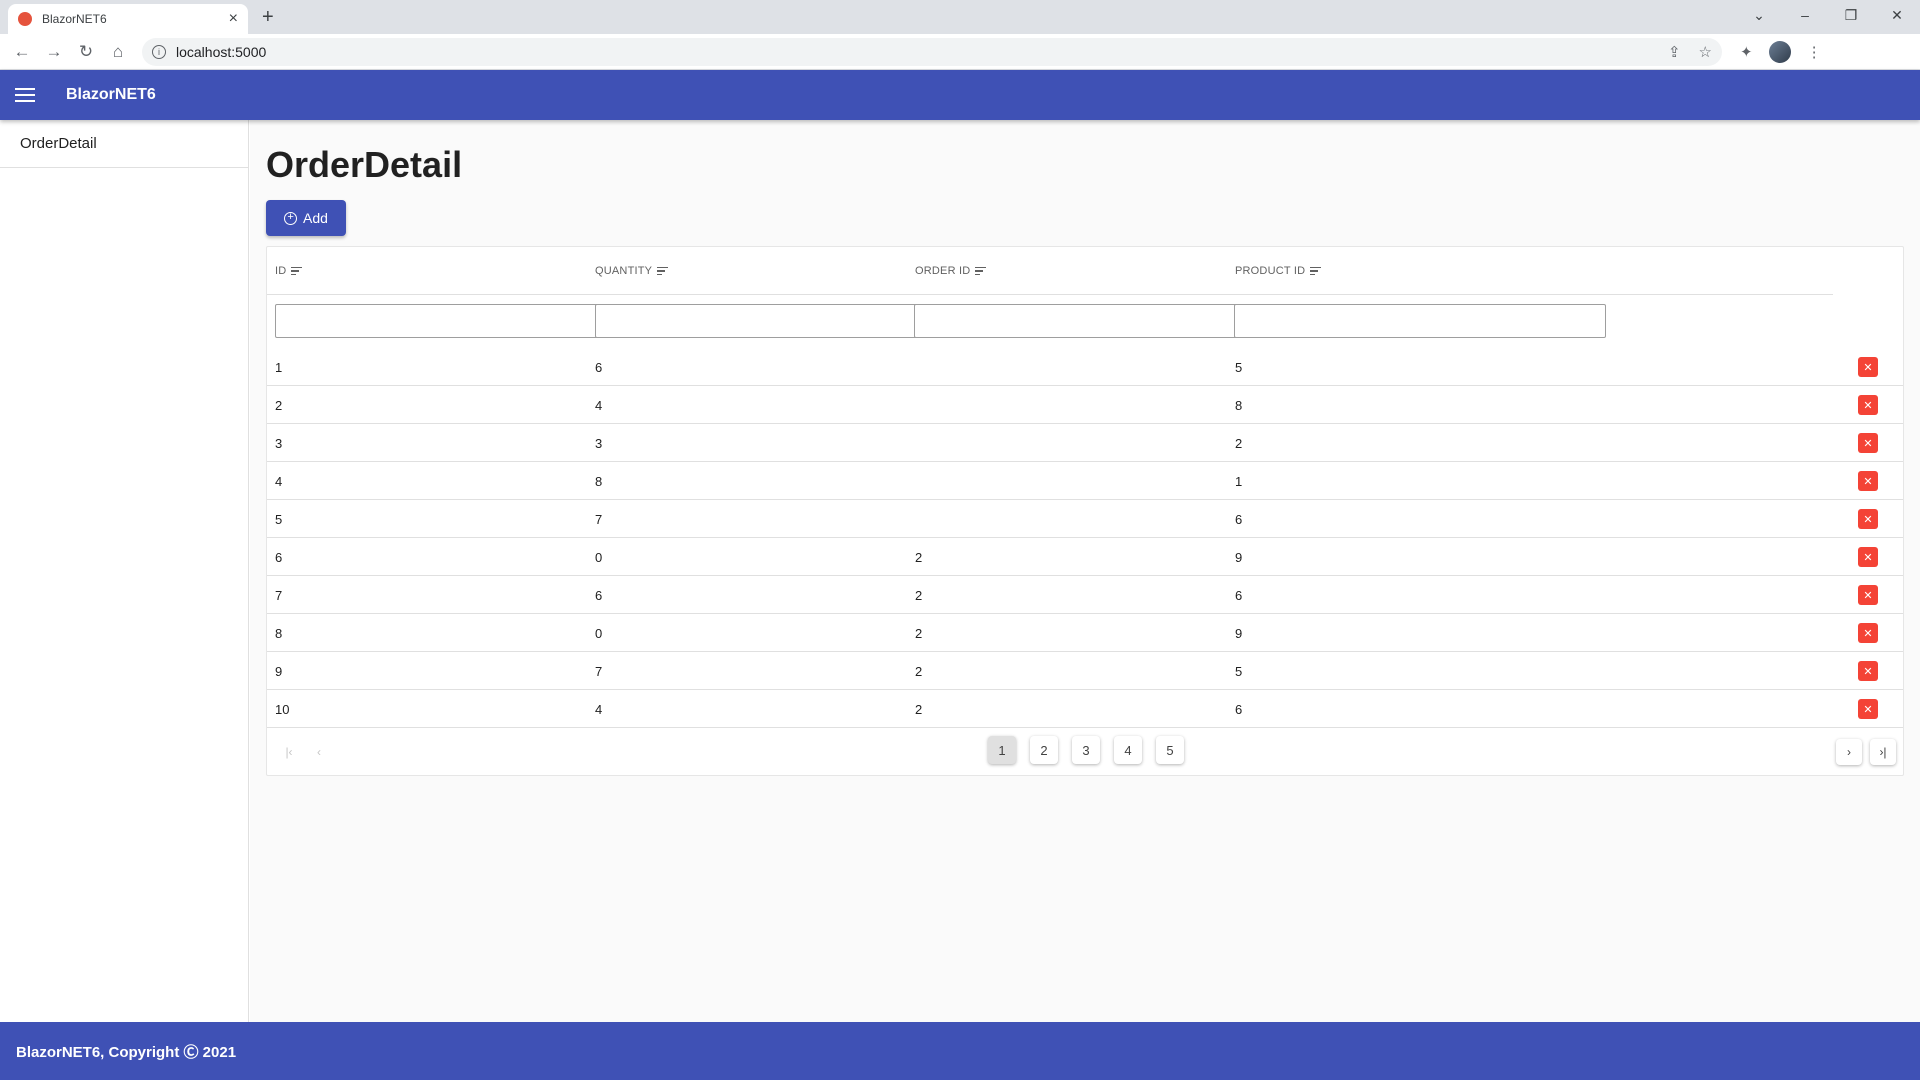 This screenshot has height=1080, width=1920. I want to click on browser-tab-bar: BlazorNET6 × + ⌄ – ❐ ✕, so click(960, 17).